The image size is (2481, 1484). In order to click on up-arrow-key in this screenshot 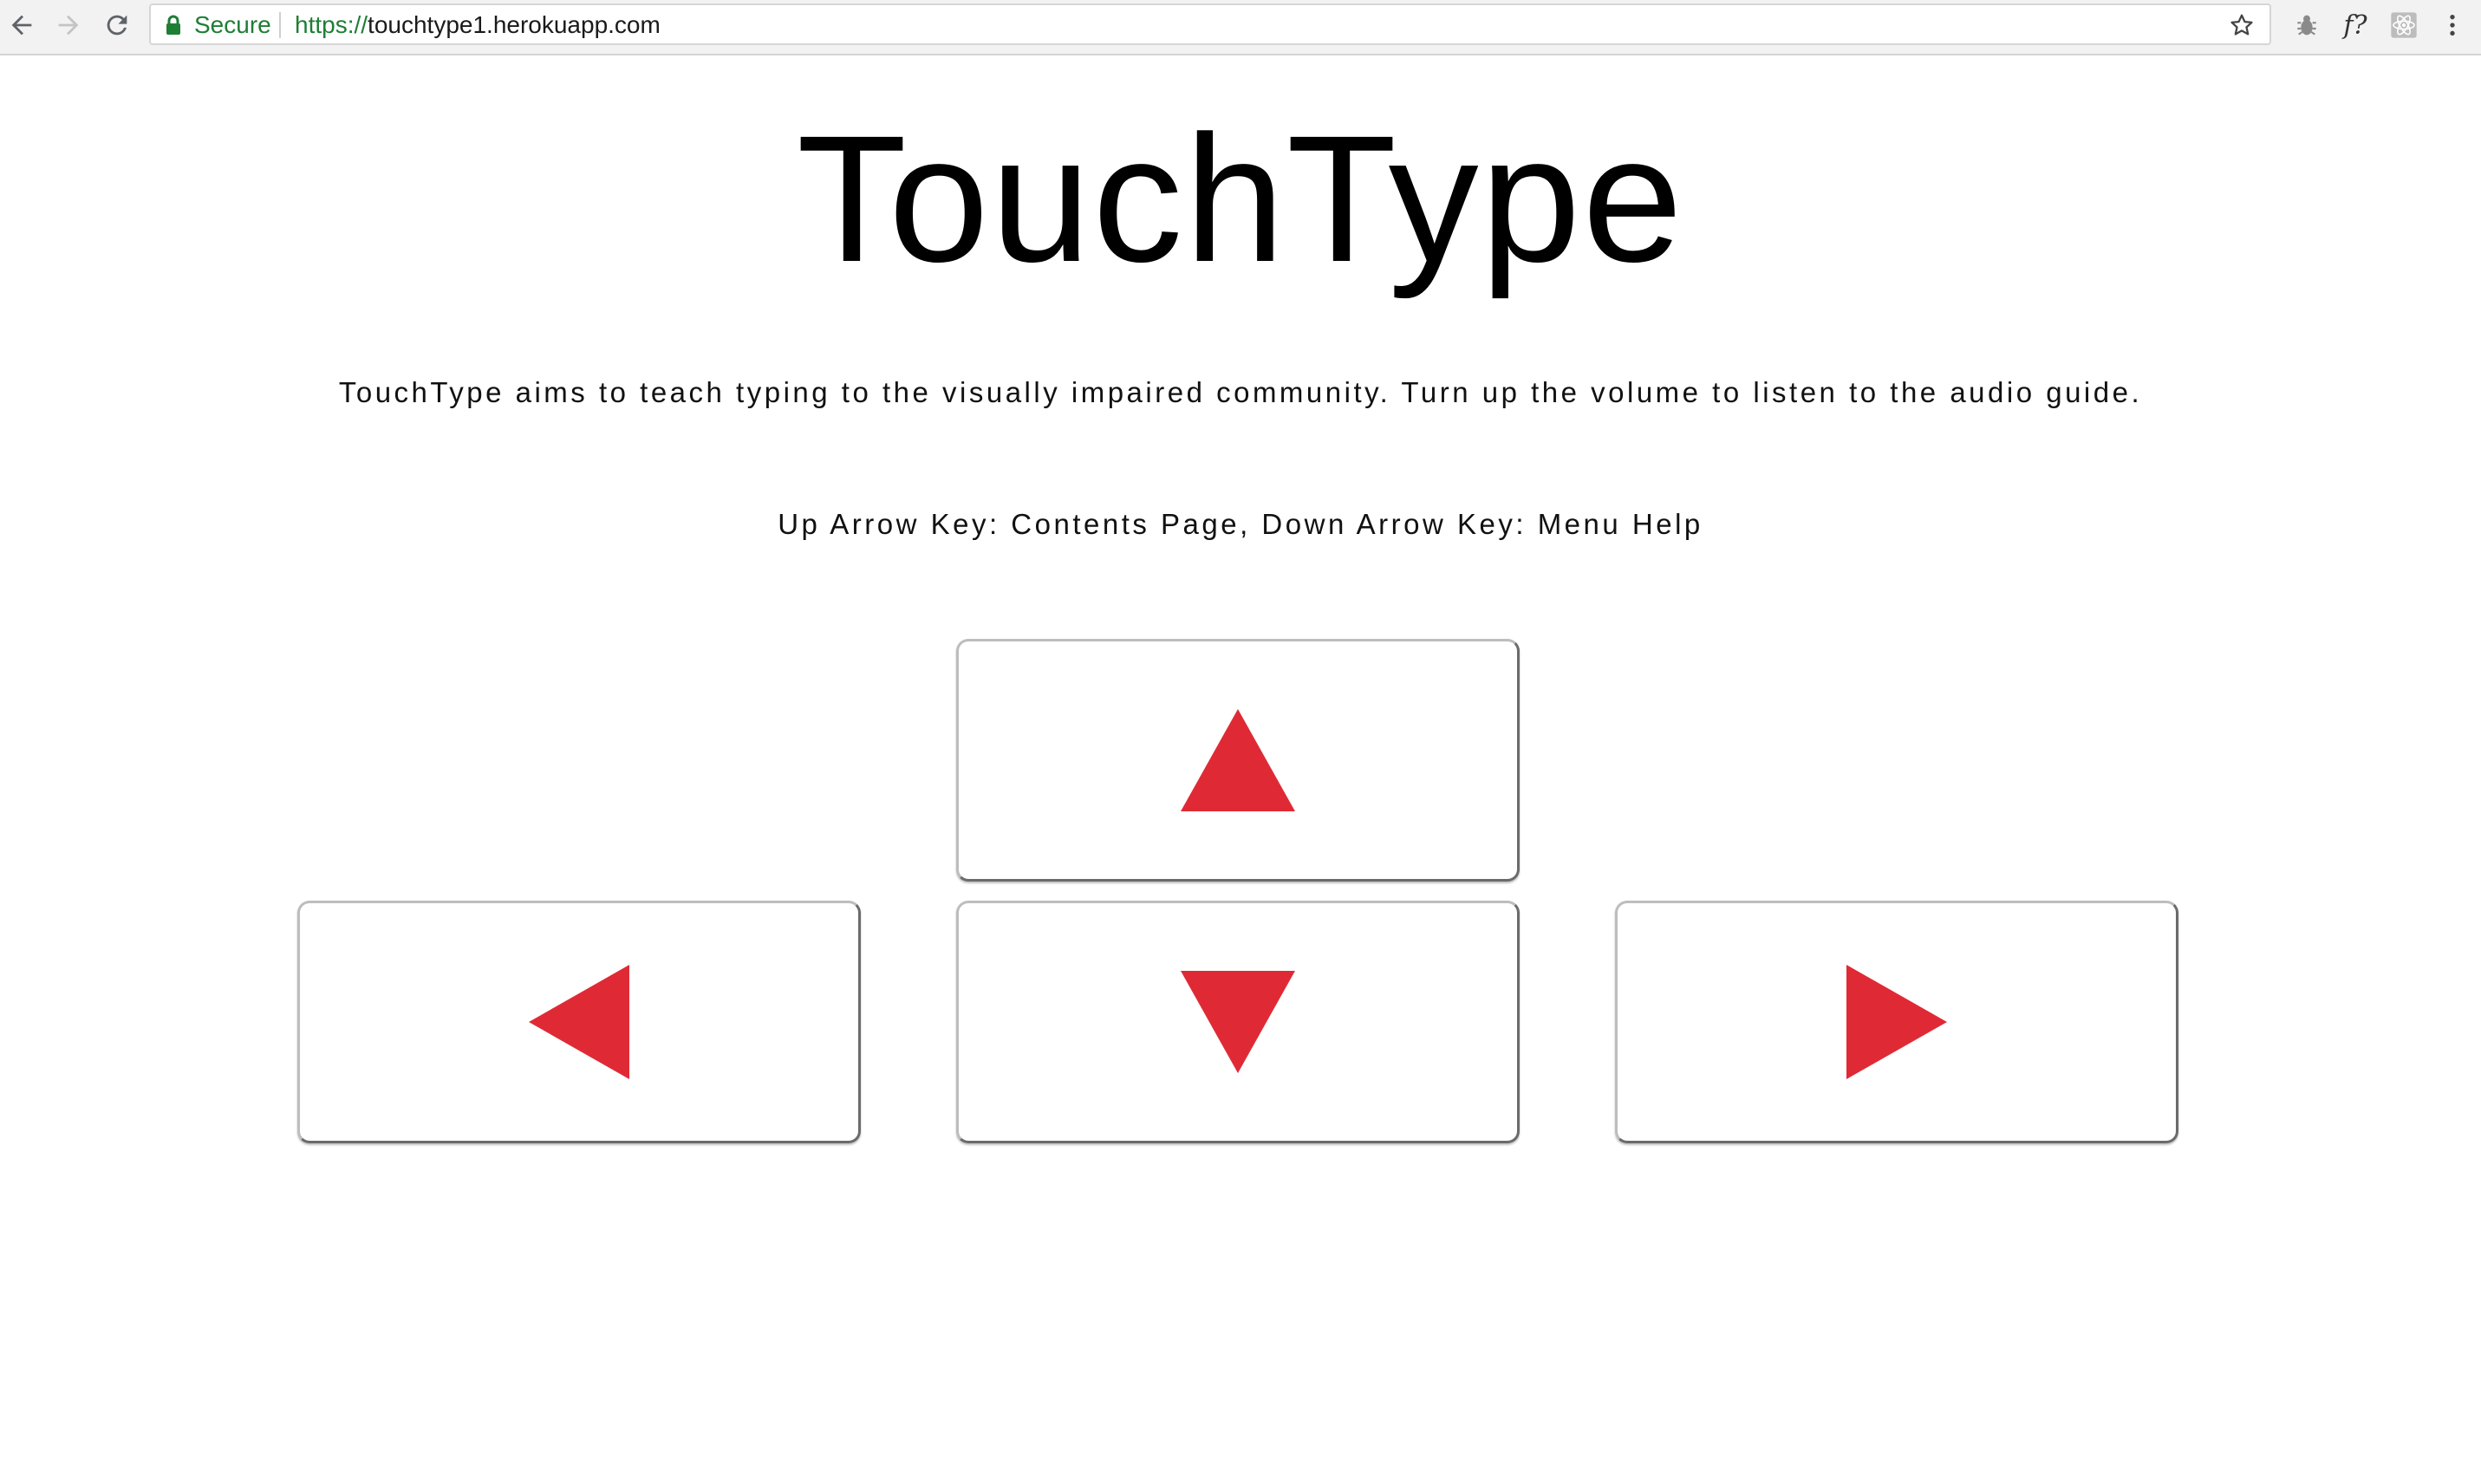, I will do `click(1238, 760)`.